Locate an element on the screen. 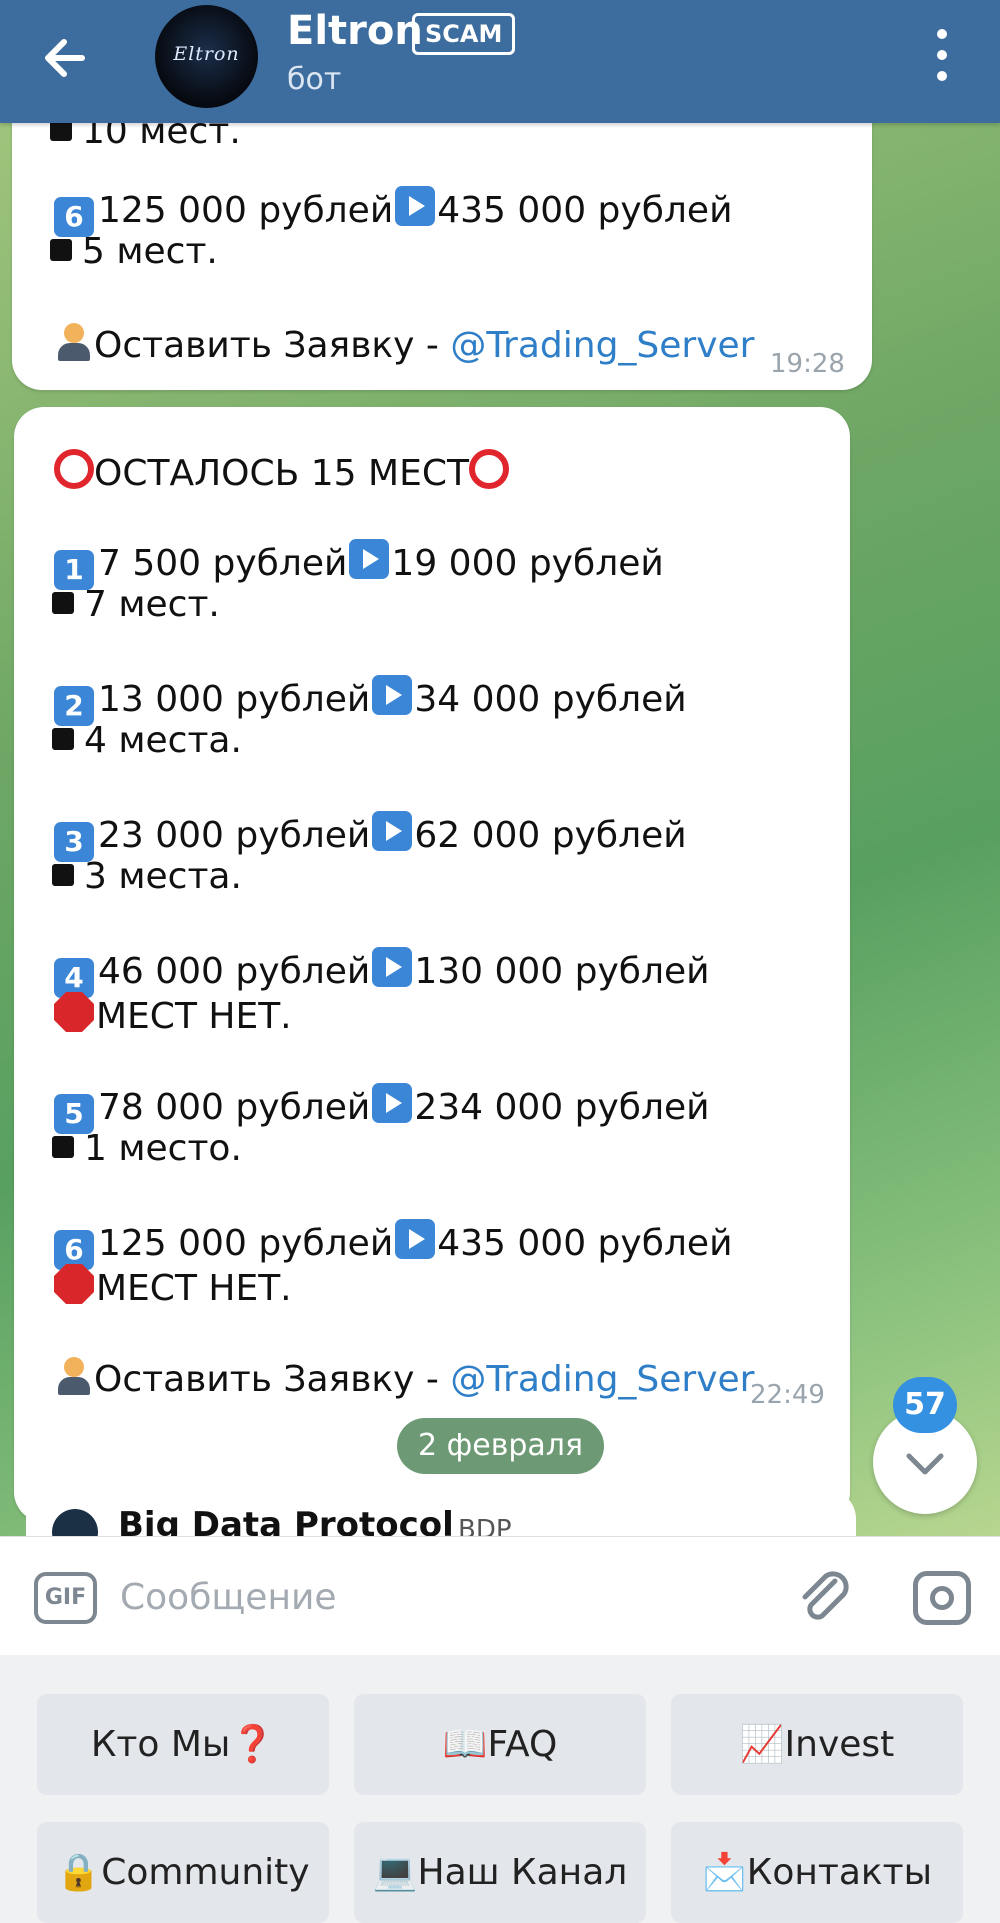  message-line: 5 мест. is located at coordinates (130, 251).